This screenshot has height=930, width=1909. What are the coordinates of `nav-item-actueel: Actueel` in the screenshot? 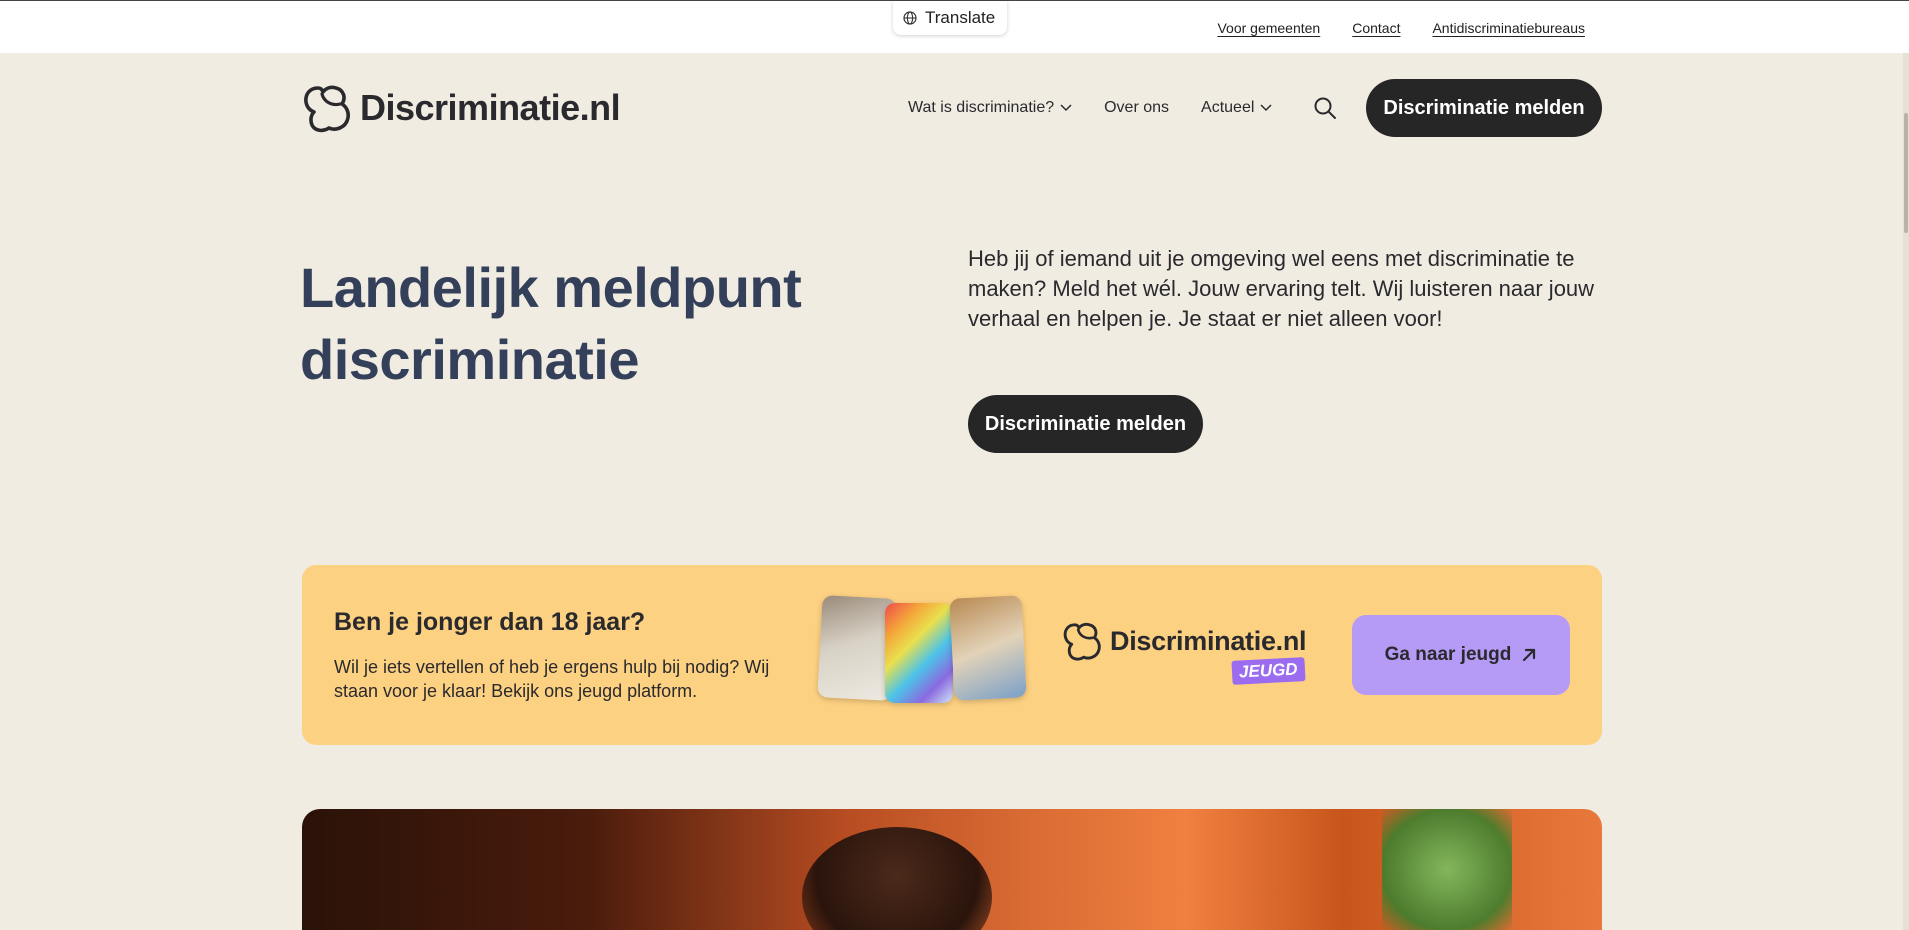 It's located at (1236, 108).